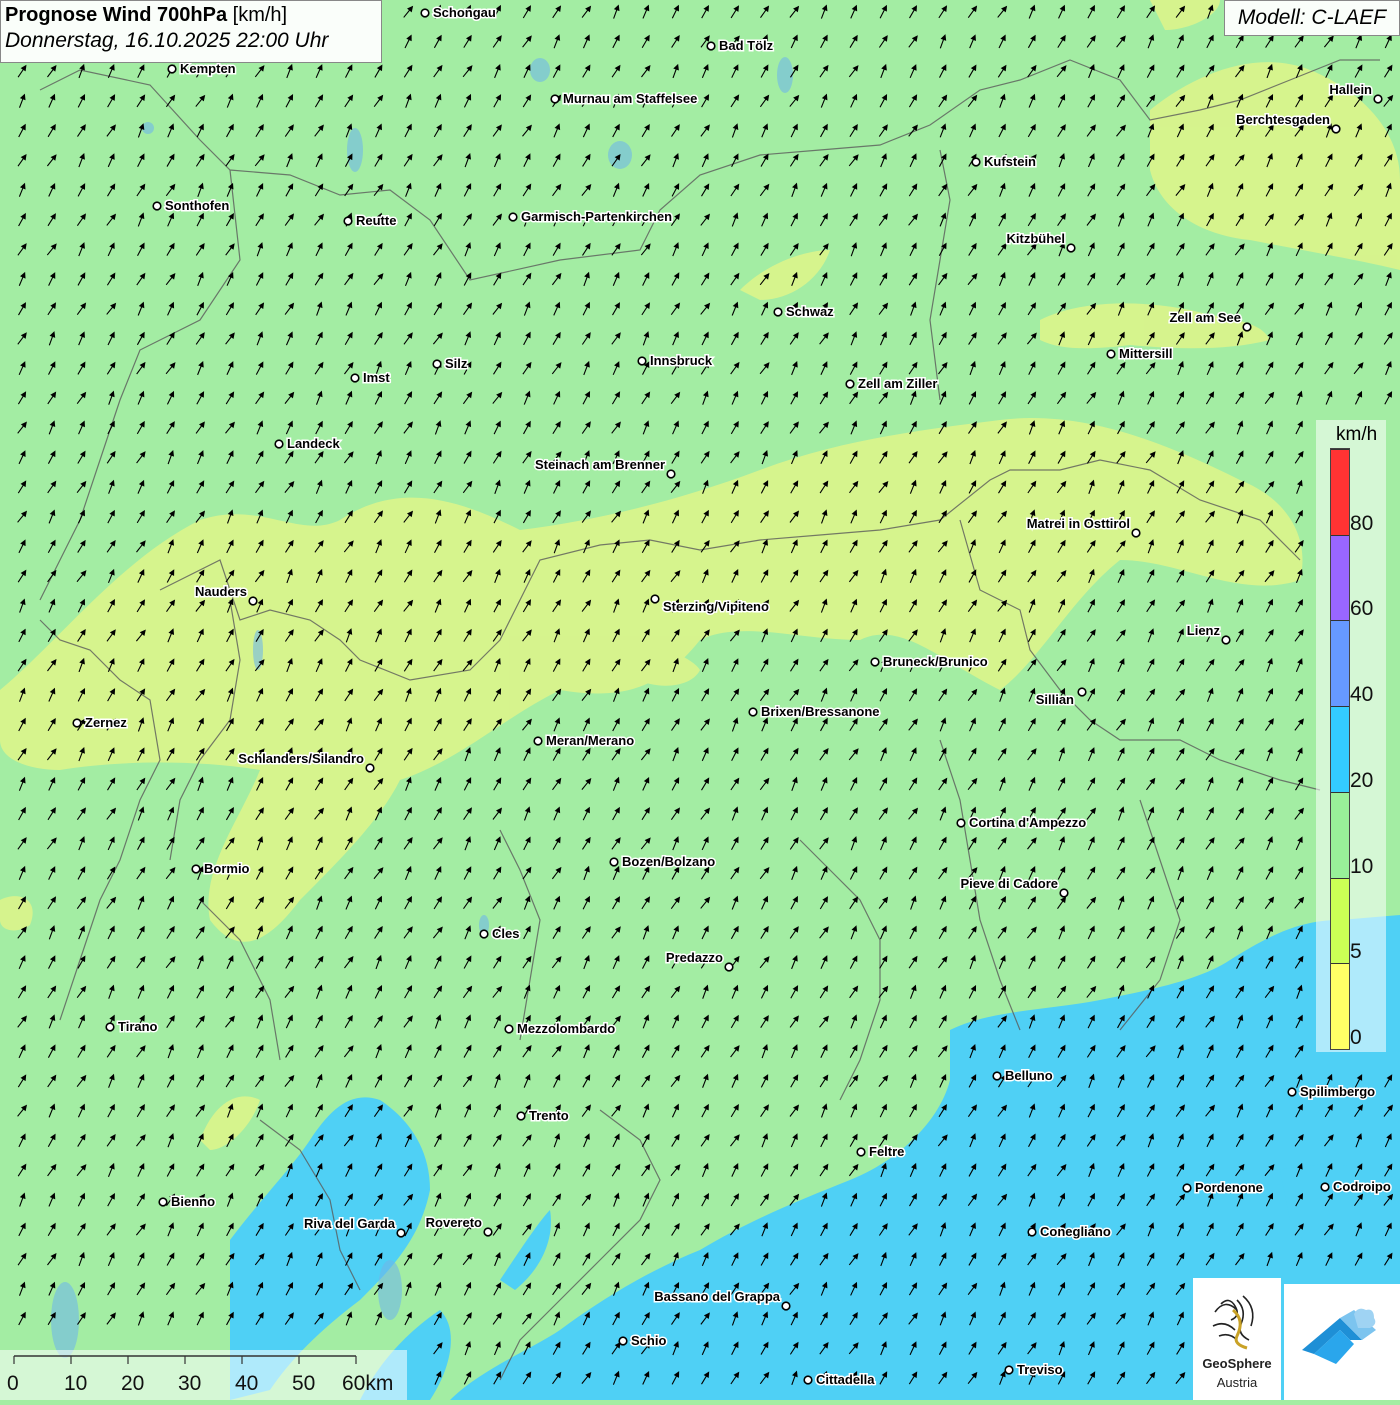 This screenshot has height=1405, width=1400. I want to click on warn-app-icon, so click(1342, 1342).